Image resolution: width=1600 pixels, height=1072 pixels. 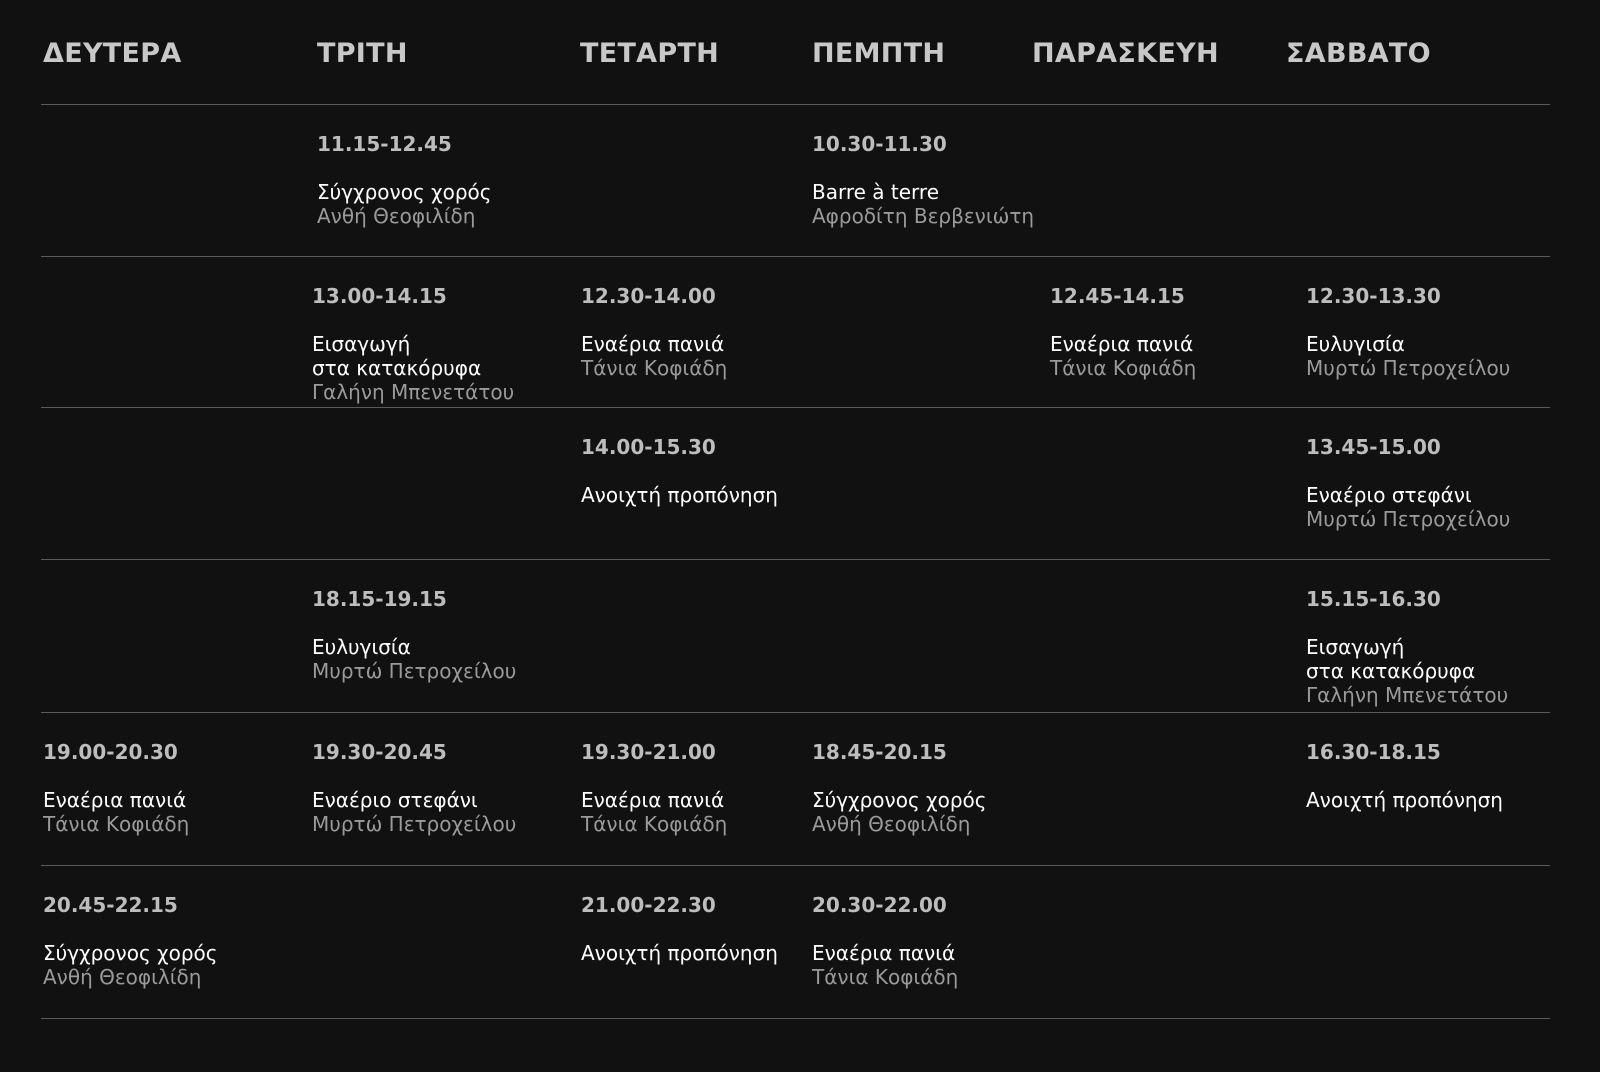 I want to click on class-title: Barre à terre, so click(x=876, y=192).